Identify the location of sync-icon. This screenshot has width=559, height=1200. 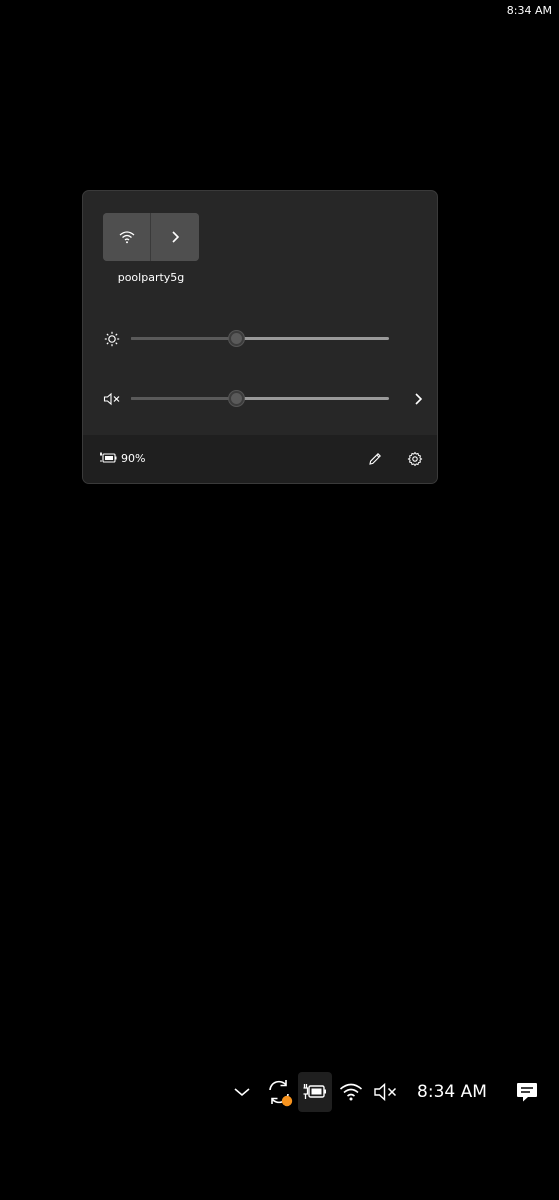
(281, 1093).